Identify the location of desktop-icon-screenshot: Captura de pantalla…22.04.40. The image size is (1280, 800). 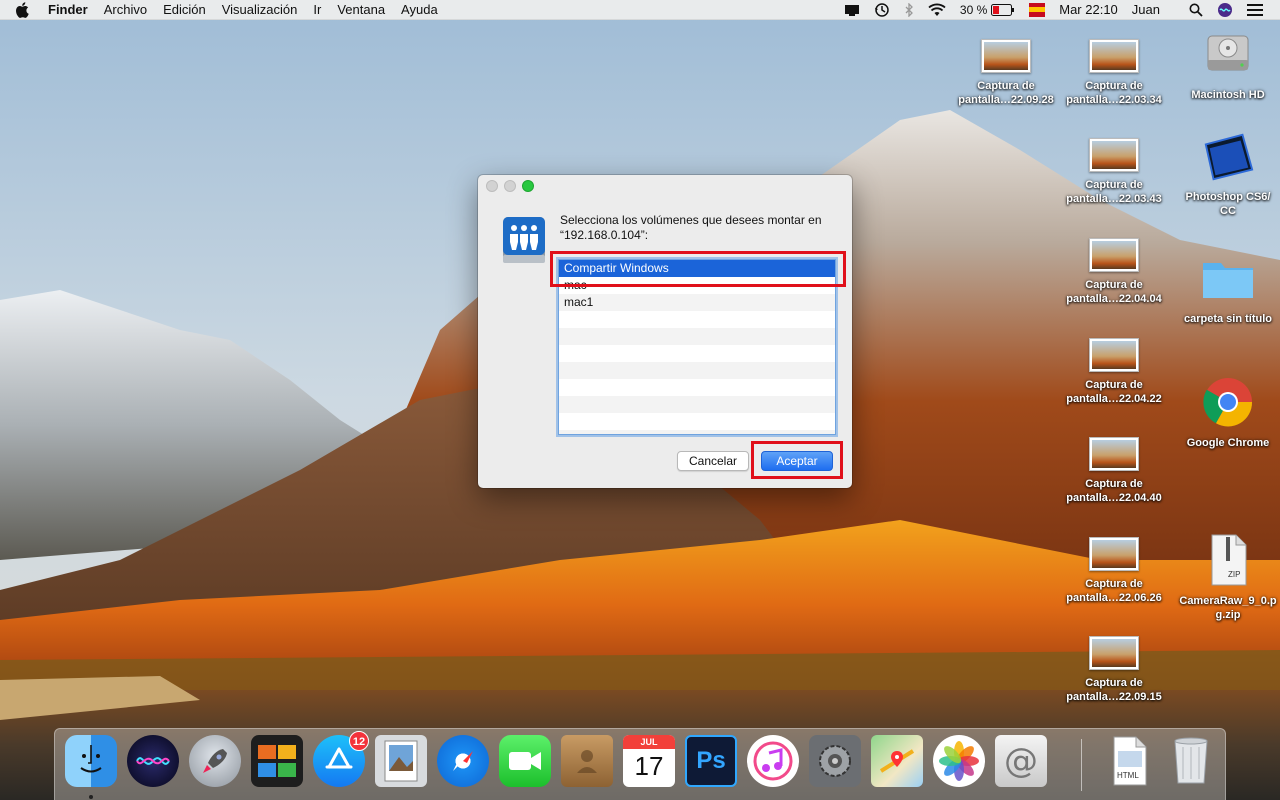
(1114, 471).